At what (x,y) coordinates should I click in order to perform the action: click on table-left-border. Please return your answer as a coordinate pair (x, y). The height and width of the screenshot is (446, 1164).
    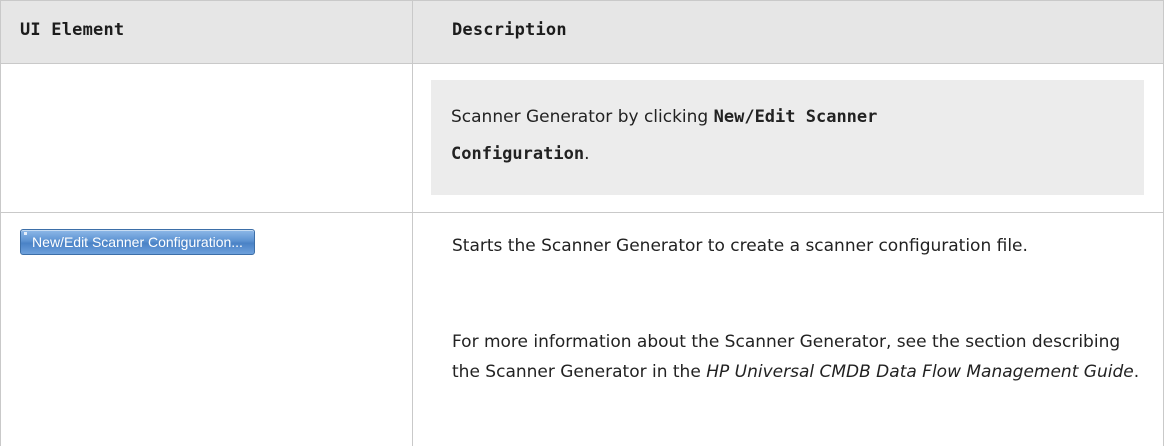
    Looking at the image, I should click on (0, 223).